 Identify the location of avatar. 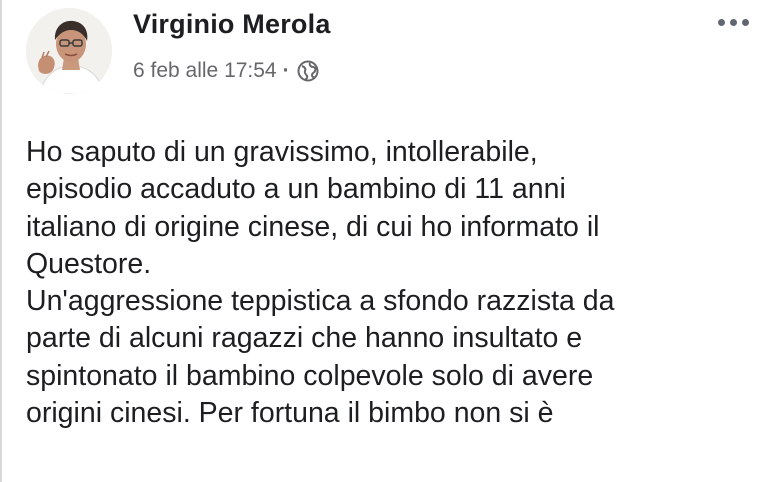
(69, 51).